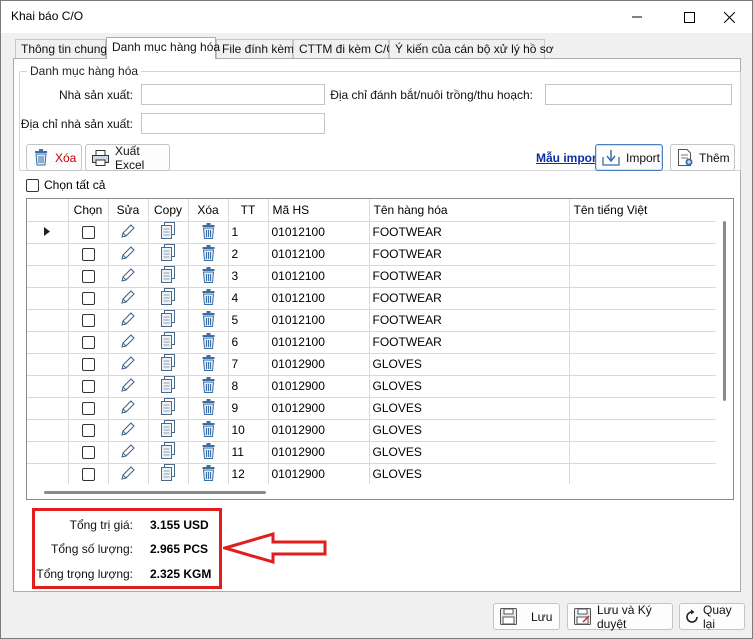 The image size is (753, 639). What do you see at coordinates (127, 158) in the screenshot?
I see `export-excel-button: Xuất Excel` at bounding box center [127, 158].